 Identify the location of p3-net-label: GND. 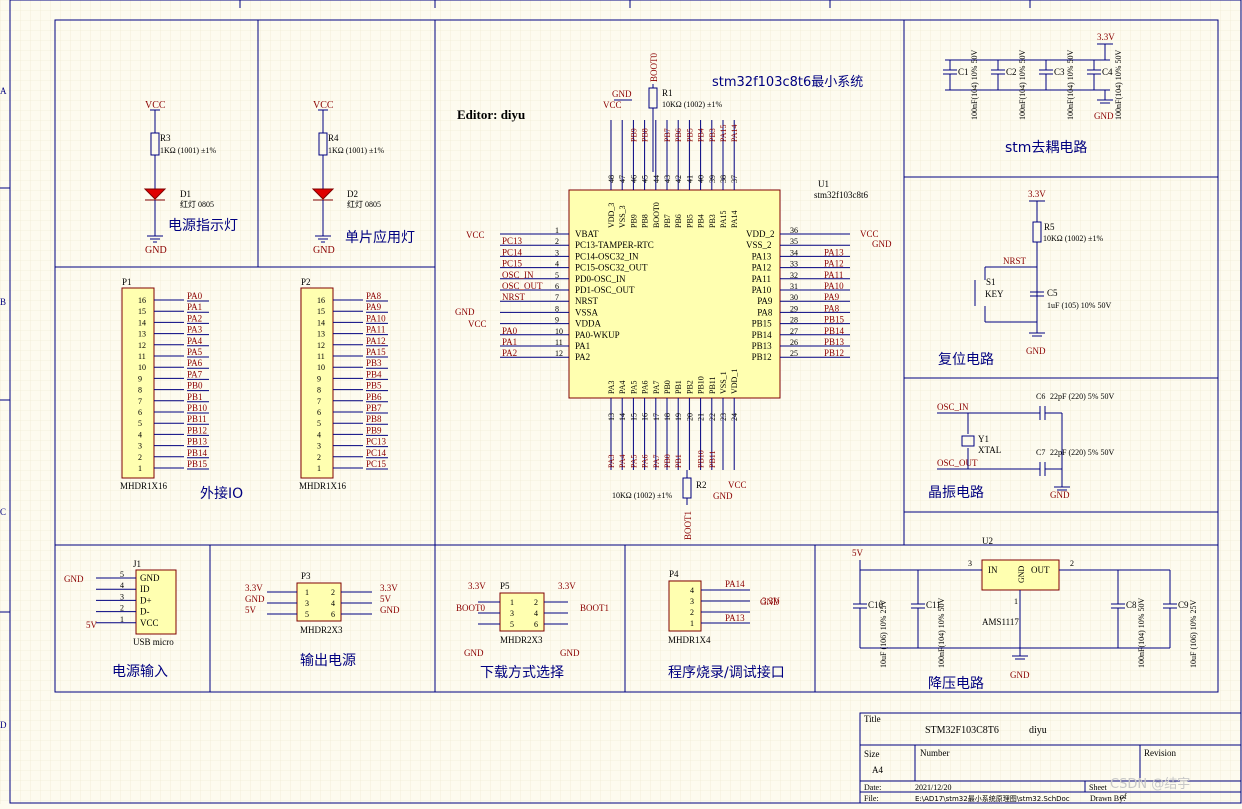
(390, 610).